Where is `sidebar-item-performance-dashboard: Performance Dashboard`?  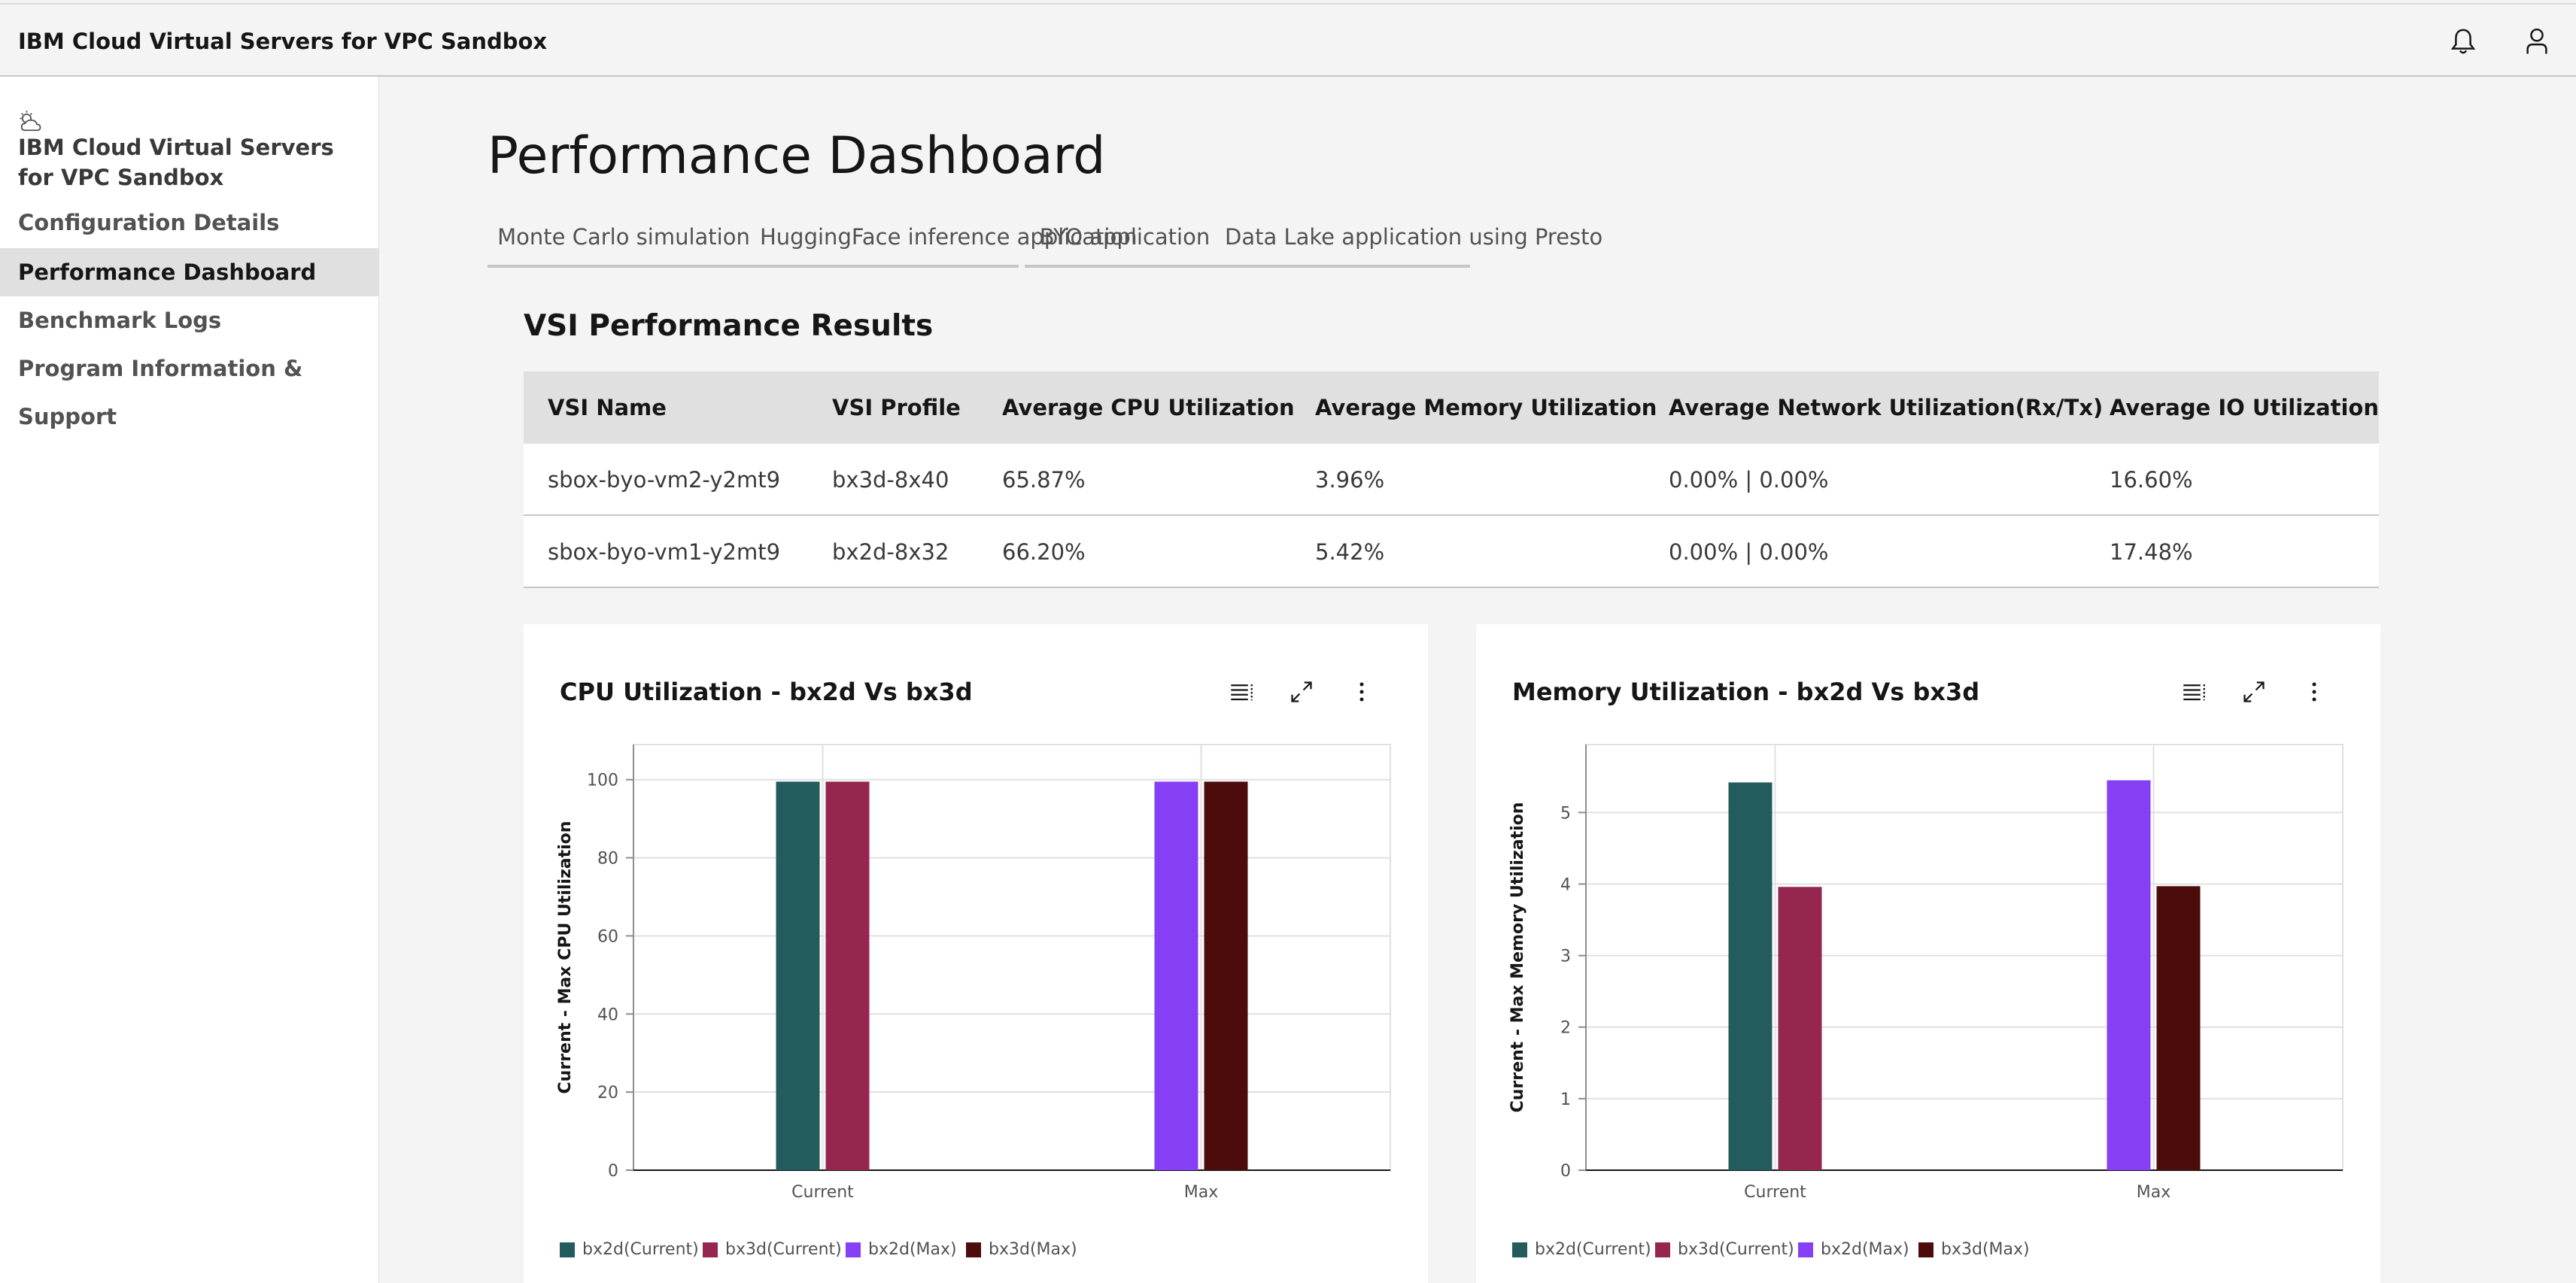 sidebar-item-performance-dashboard: Performance Dashboard is located at coordinates (190, 272).